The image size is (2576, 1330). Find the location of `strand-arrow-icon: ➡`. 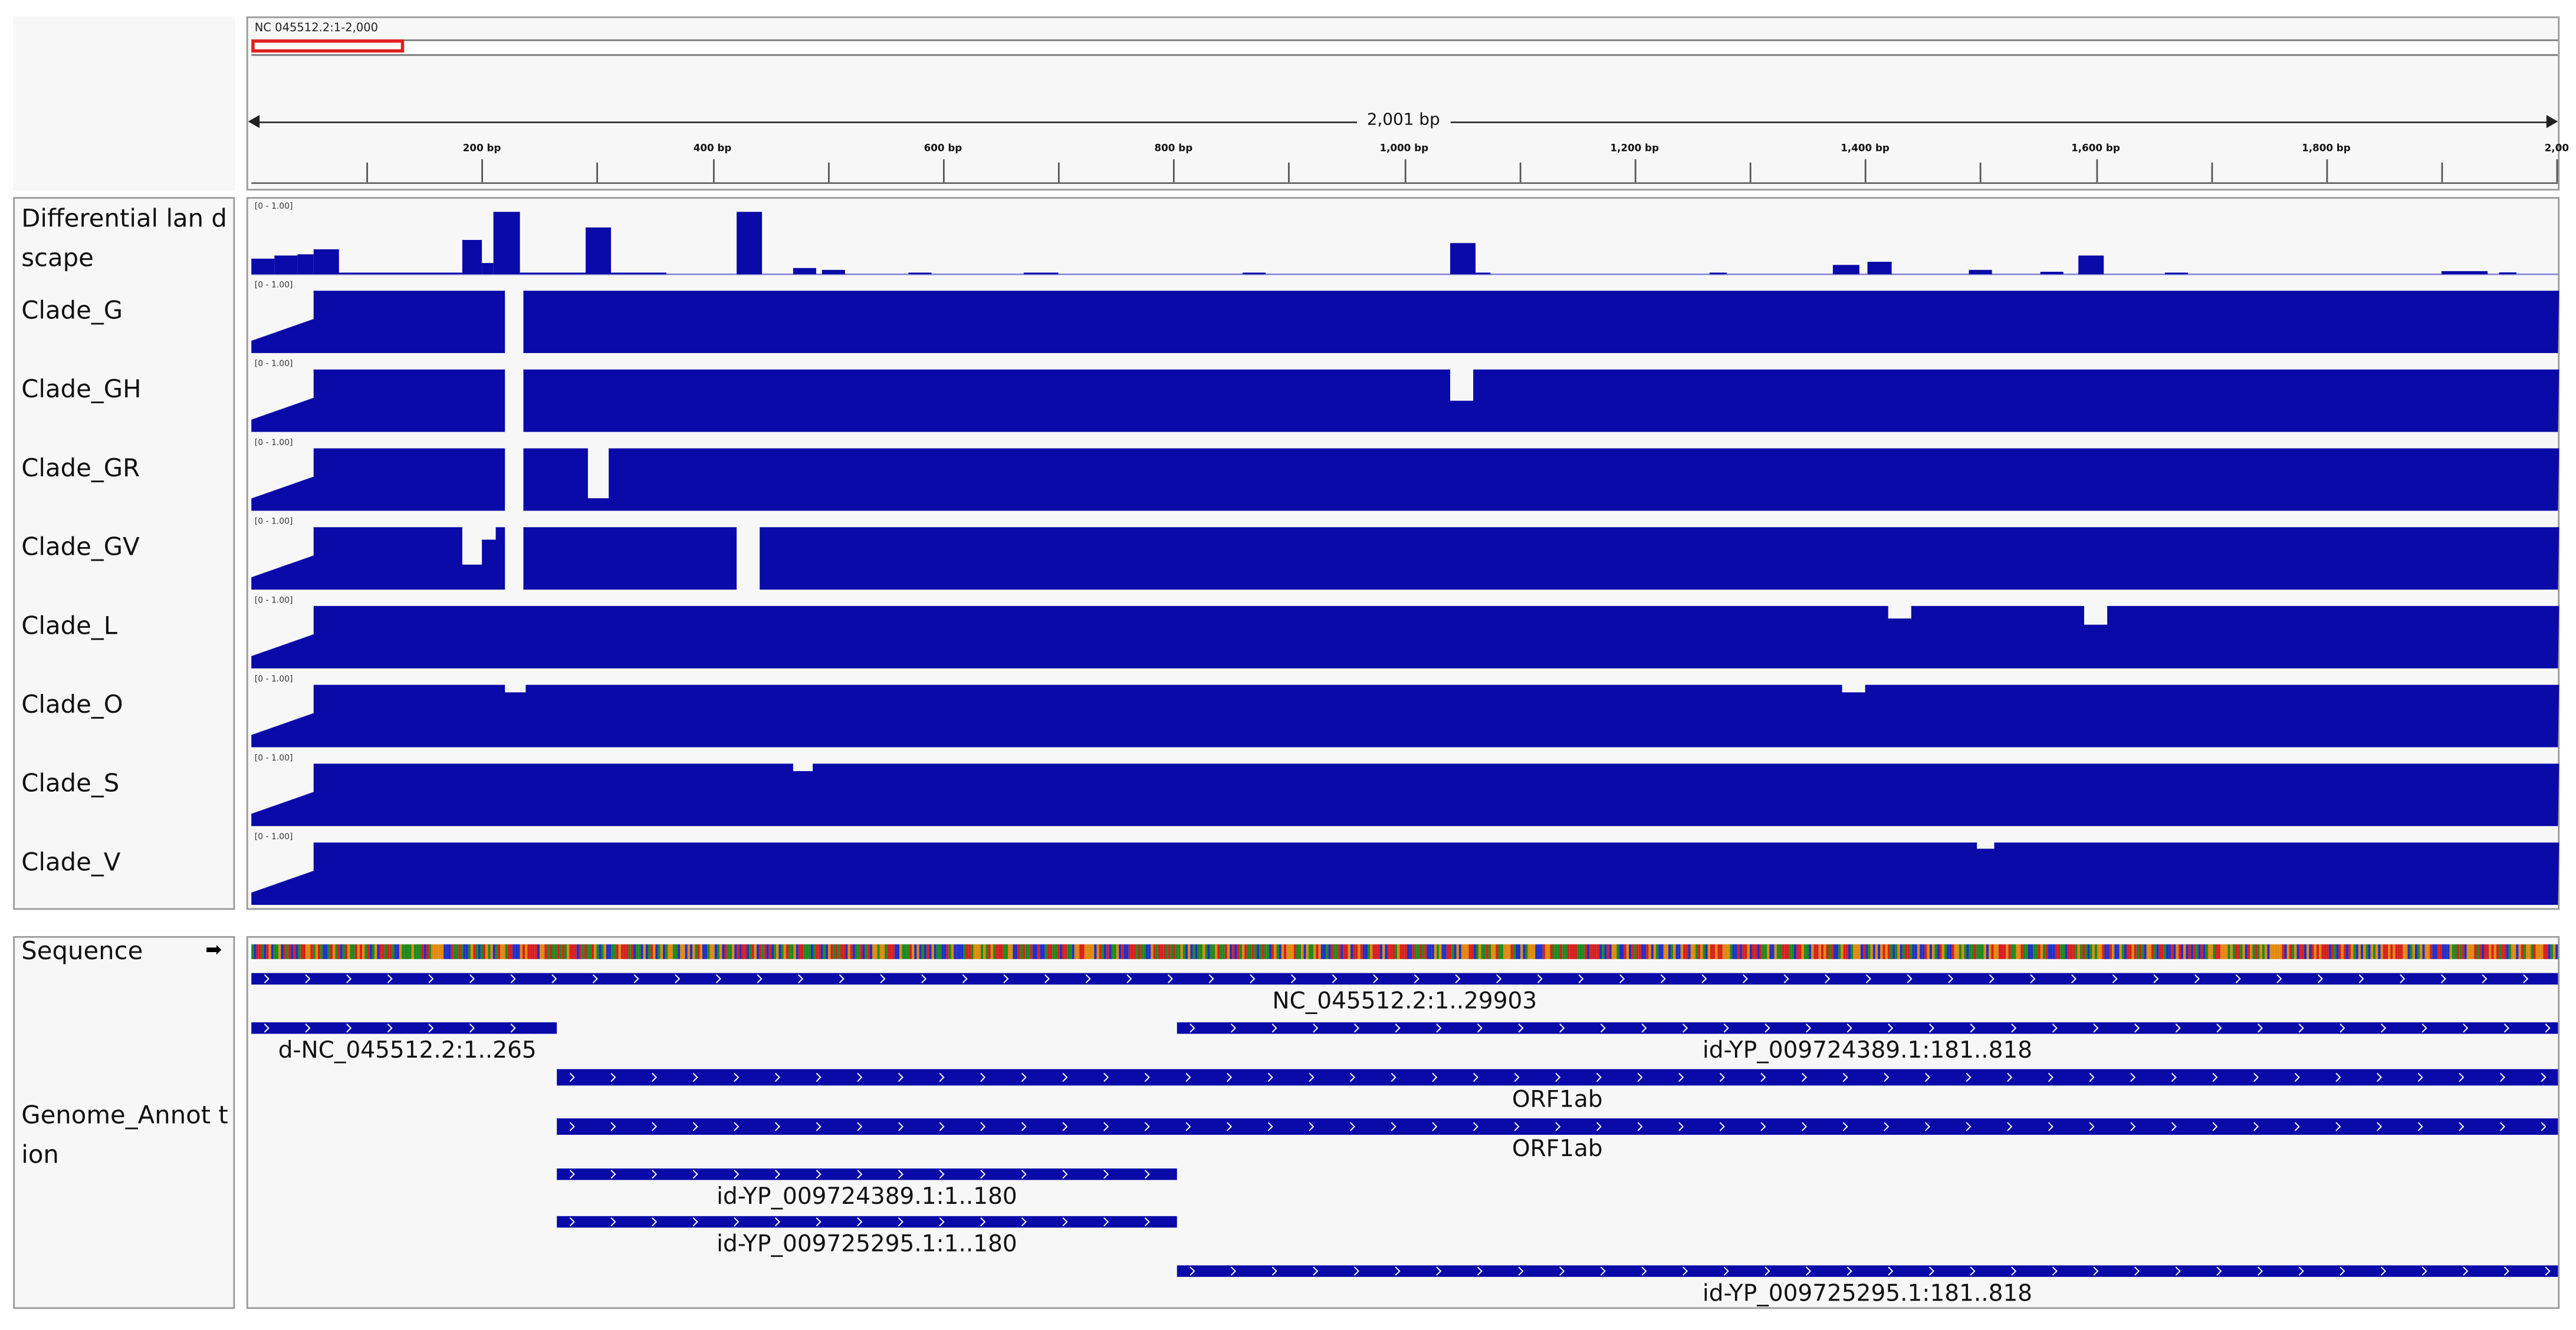

strand-arrow-icon: ➡ is located at coordinates (213, 949).